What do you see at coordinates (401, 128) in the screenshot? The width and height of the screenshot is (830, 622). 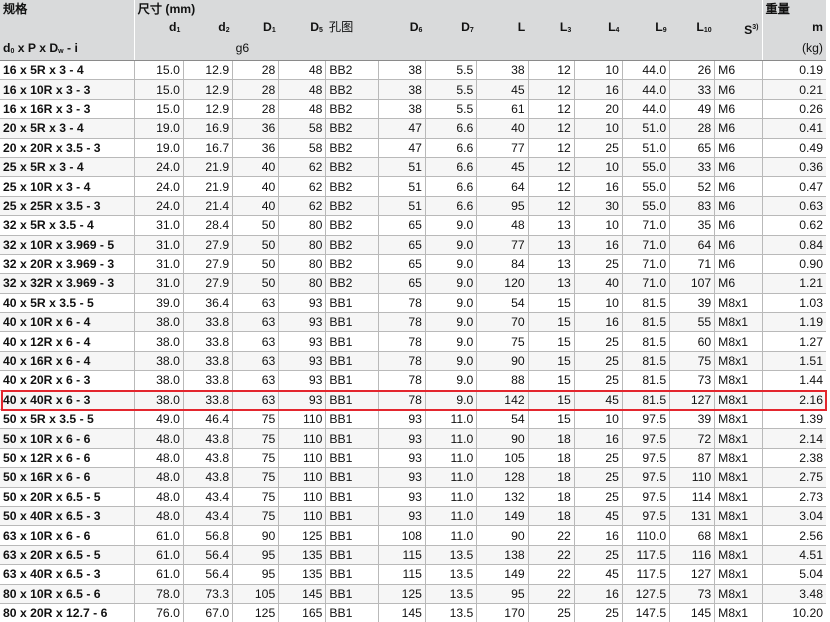 I see `value-cell: 47` at bounding box center [401, 128].